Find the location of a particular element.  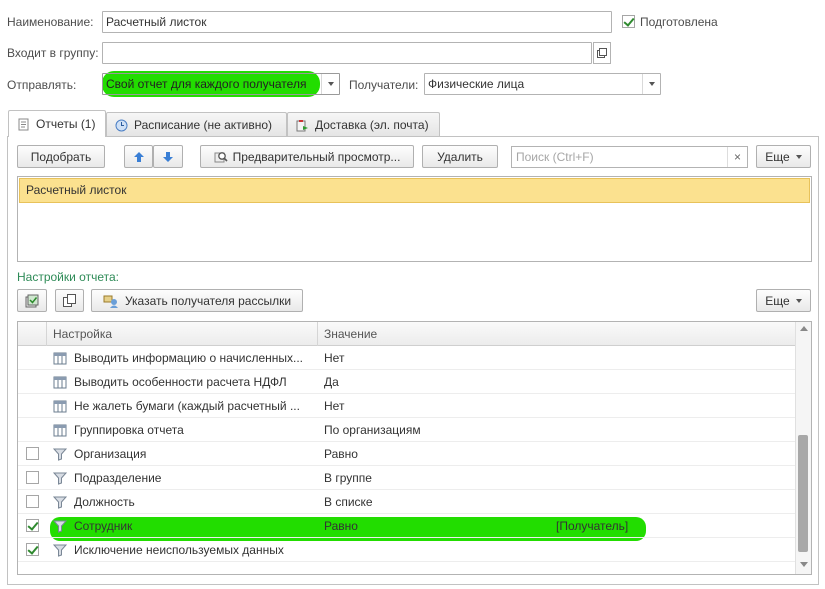

group-label: Входит в группу: is located at coordinates (53, 53).